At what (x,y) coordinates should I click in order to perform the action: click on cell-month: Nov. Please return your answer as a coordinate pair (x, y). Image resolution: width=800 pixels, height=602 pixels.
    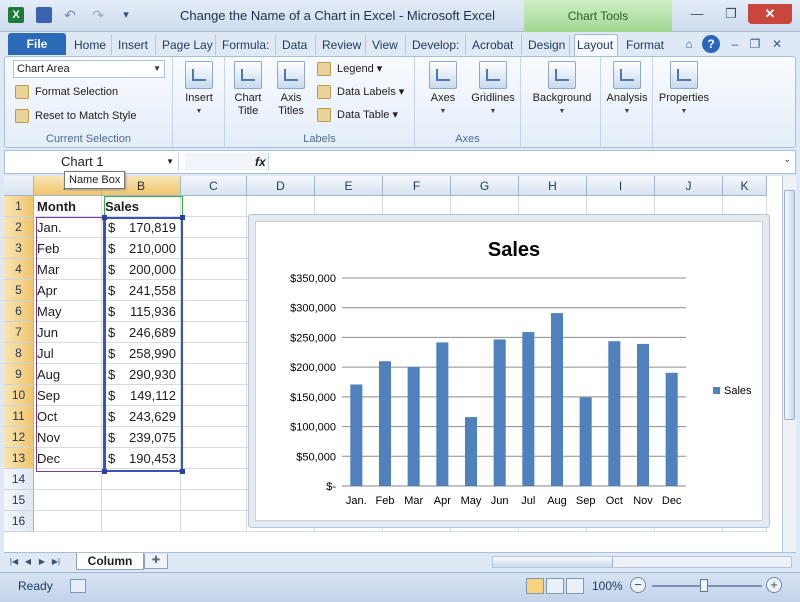
    Looking at the image, I should click on (68, 437).